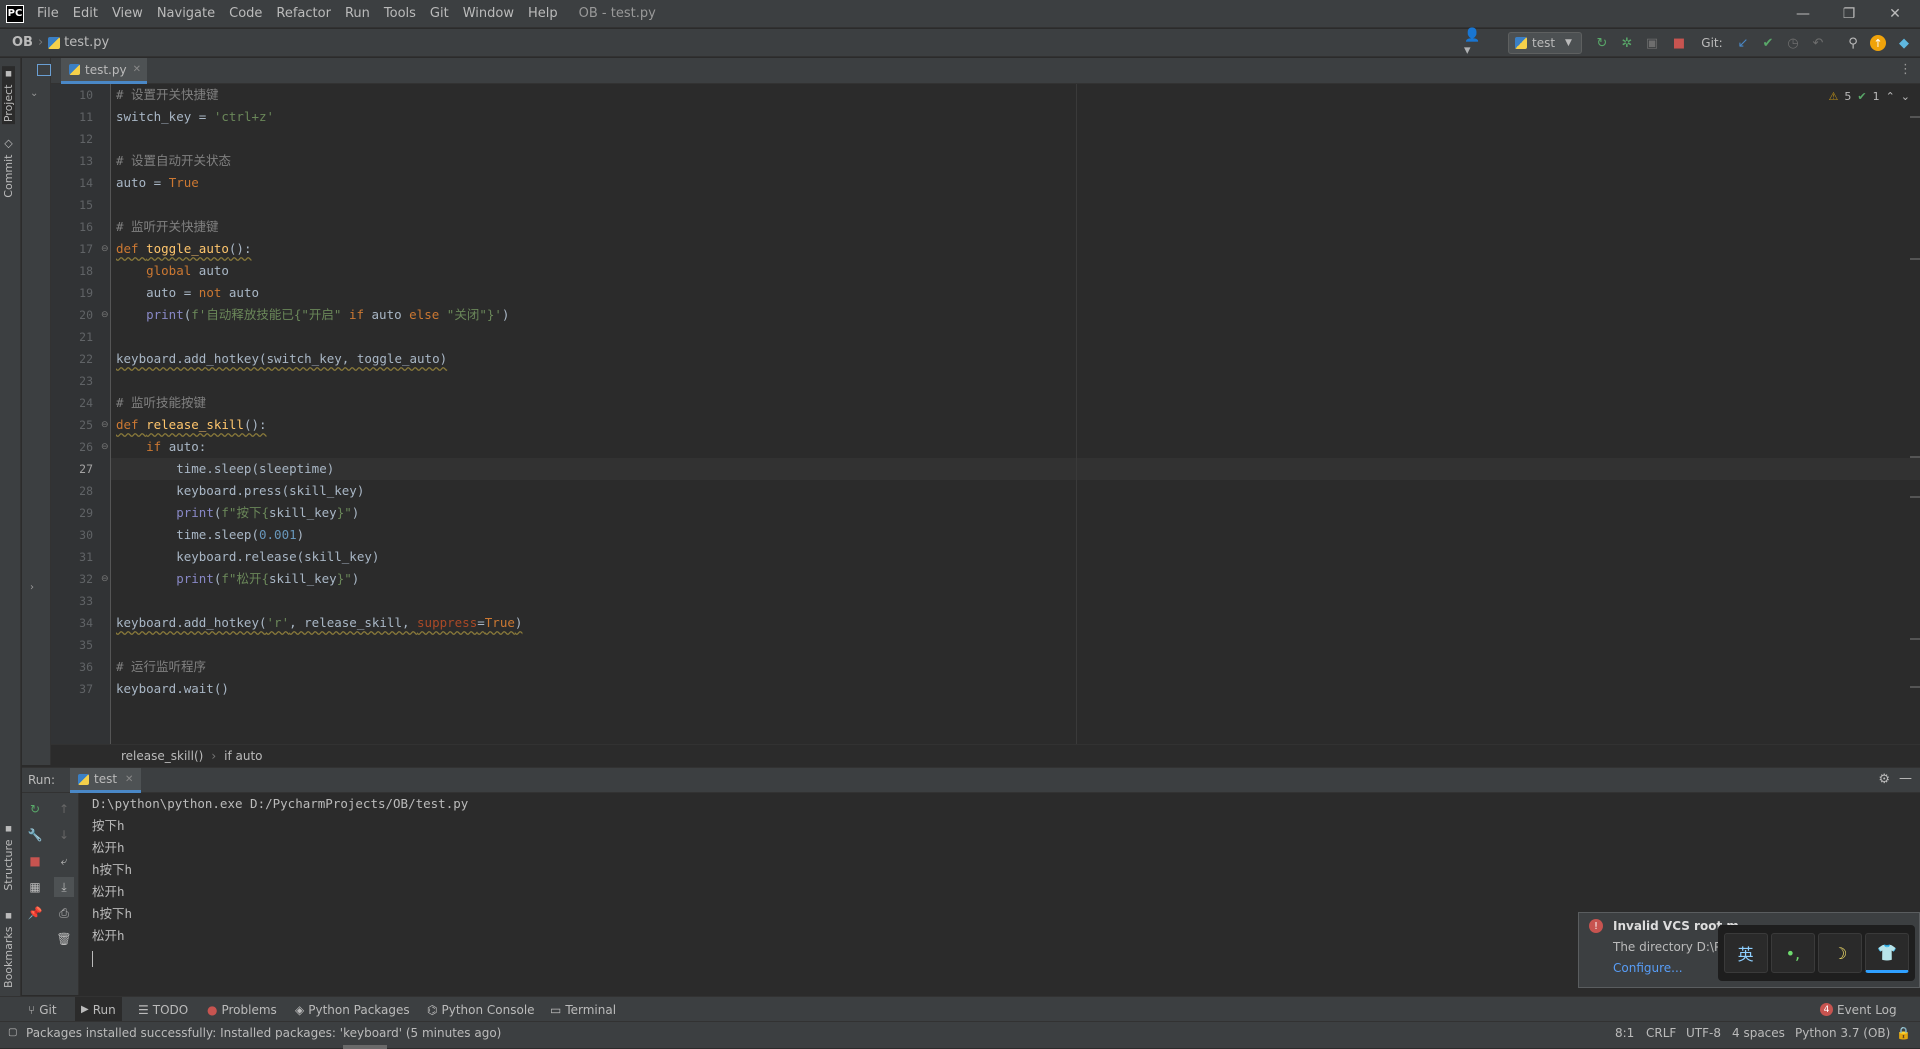  What do you see at coordinates (1818, 43) in the screenshot?
I see `git-rollback-icon: ↶` at bounding box center [1818, 43].